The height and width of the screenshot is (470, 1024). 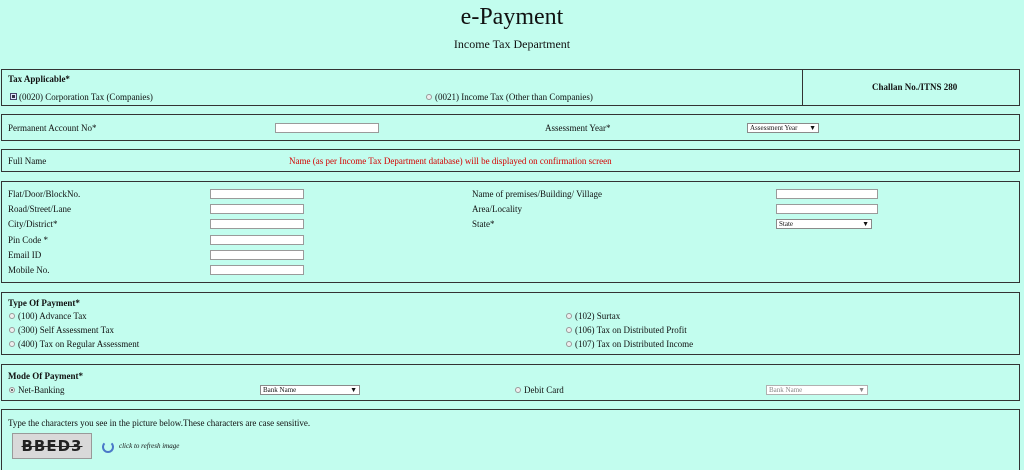 What do you see at coordinates (569, 344) in the screenshot?
I see `distributed-income-radio` at bounding box center [569, 344].